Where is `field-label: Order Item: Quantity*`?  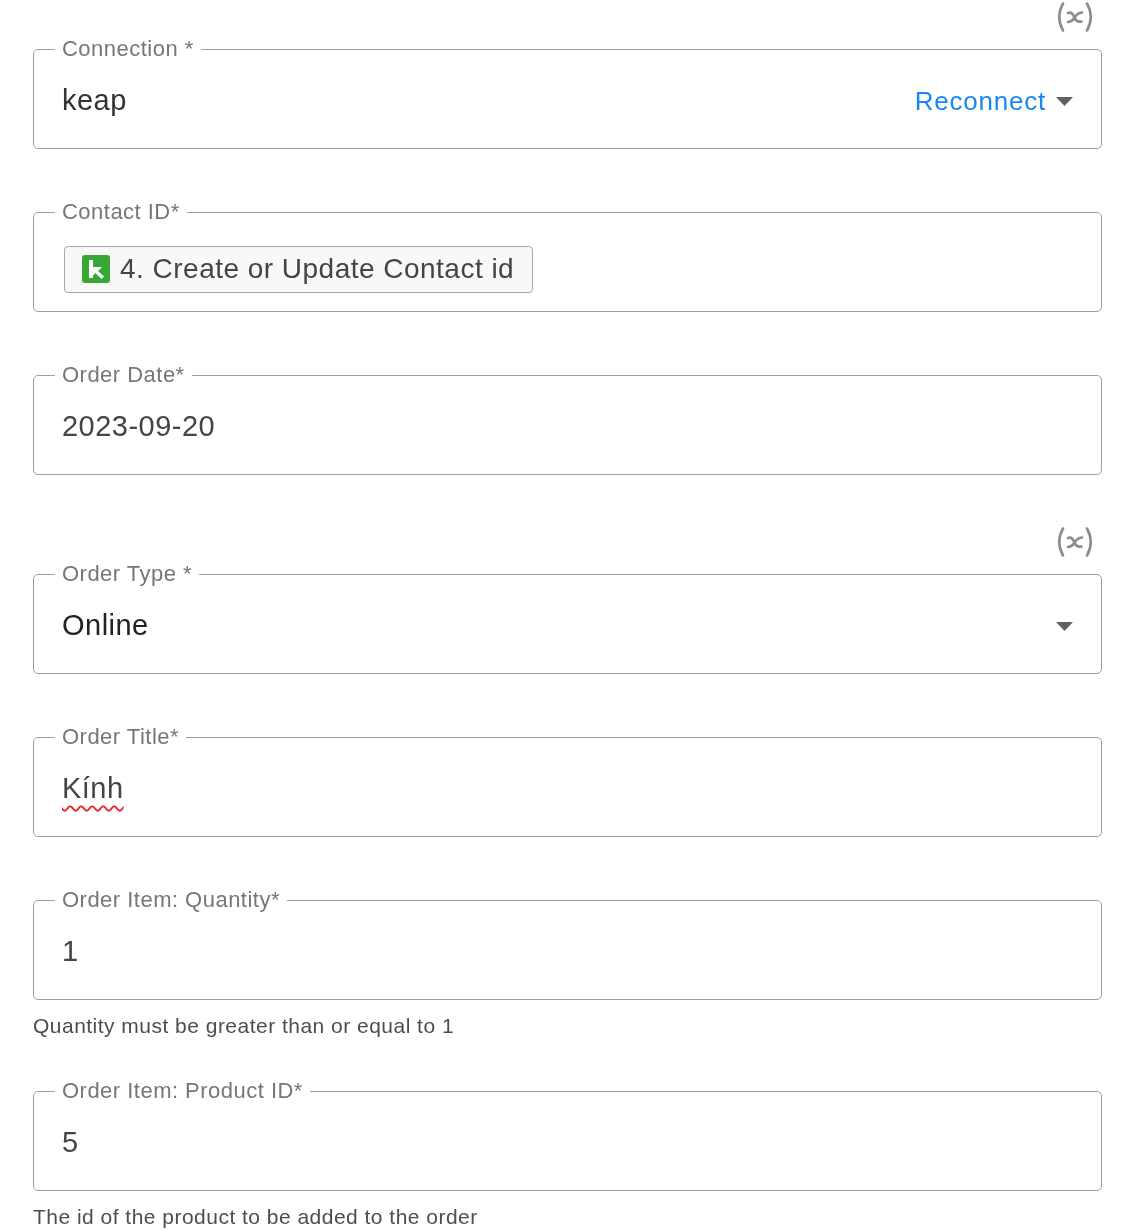
field-label: Order Item: Quantity* is located at coordinates (171, 900).